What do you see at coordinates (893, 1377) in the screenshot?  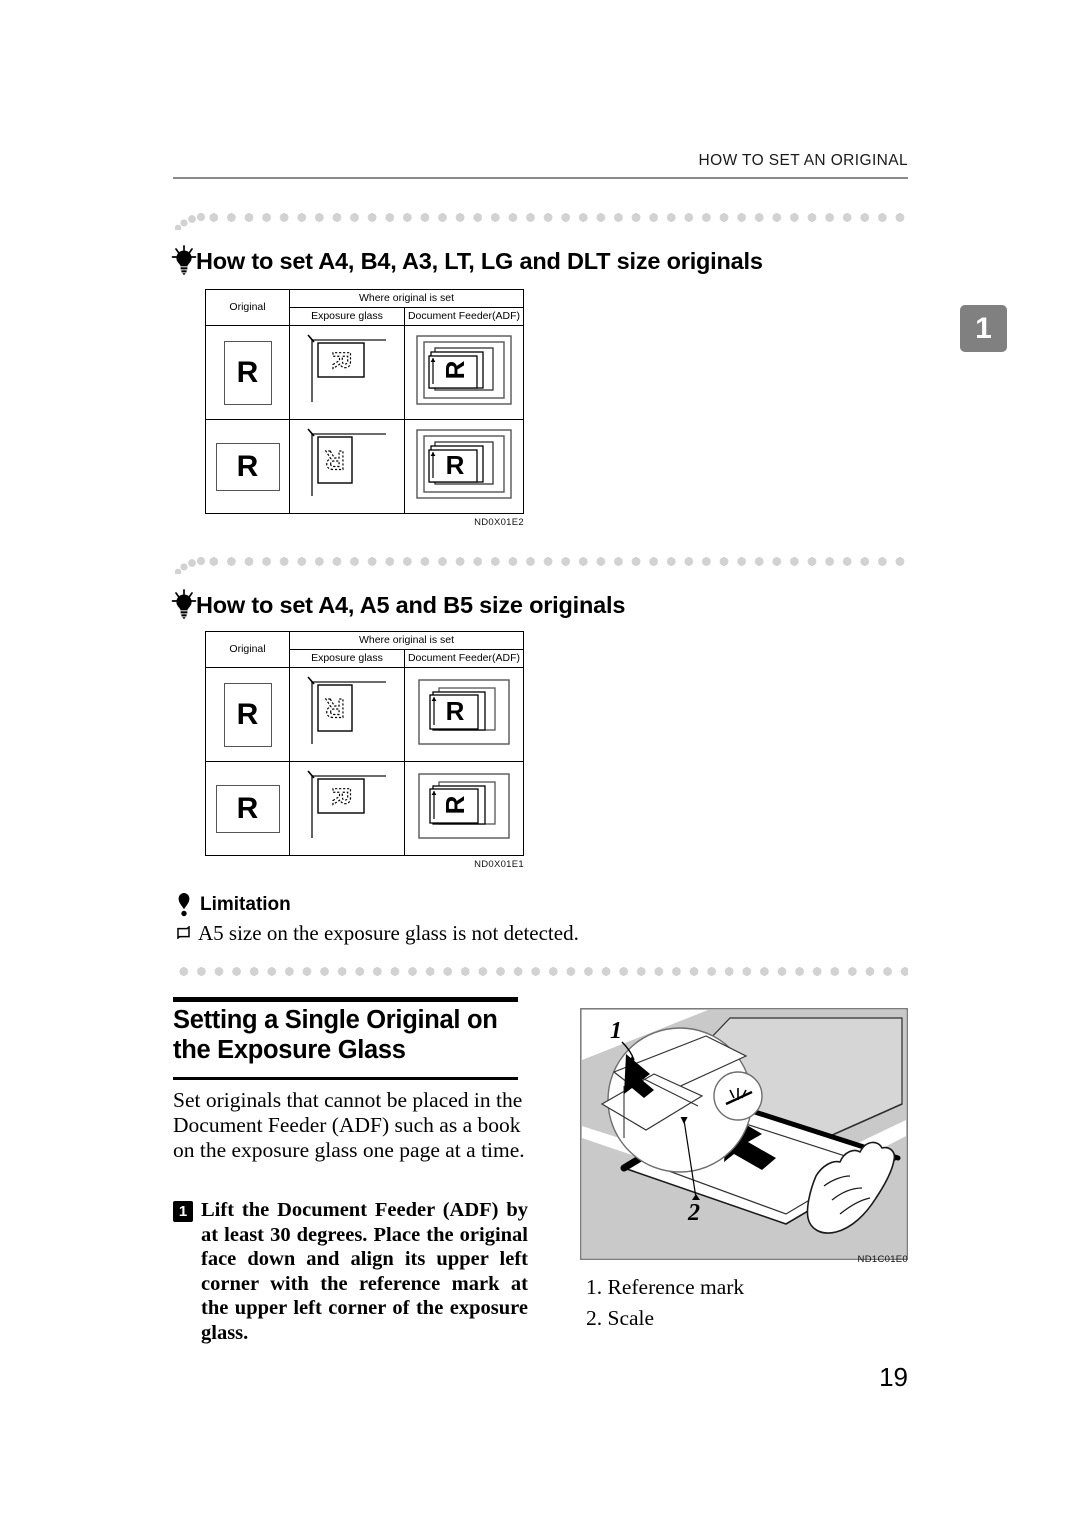 I see `page-number: 19` at bounding box center [893, 1377].